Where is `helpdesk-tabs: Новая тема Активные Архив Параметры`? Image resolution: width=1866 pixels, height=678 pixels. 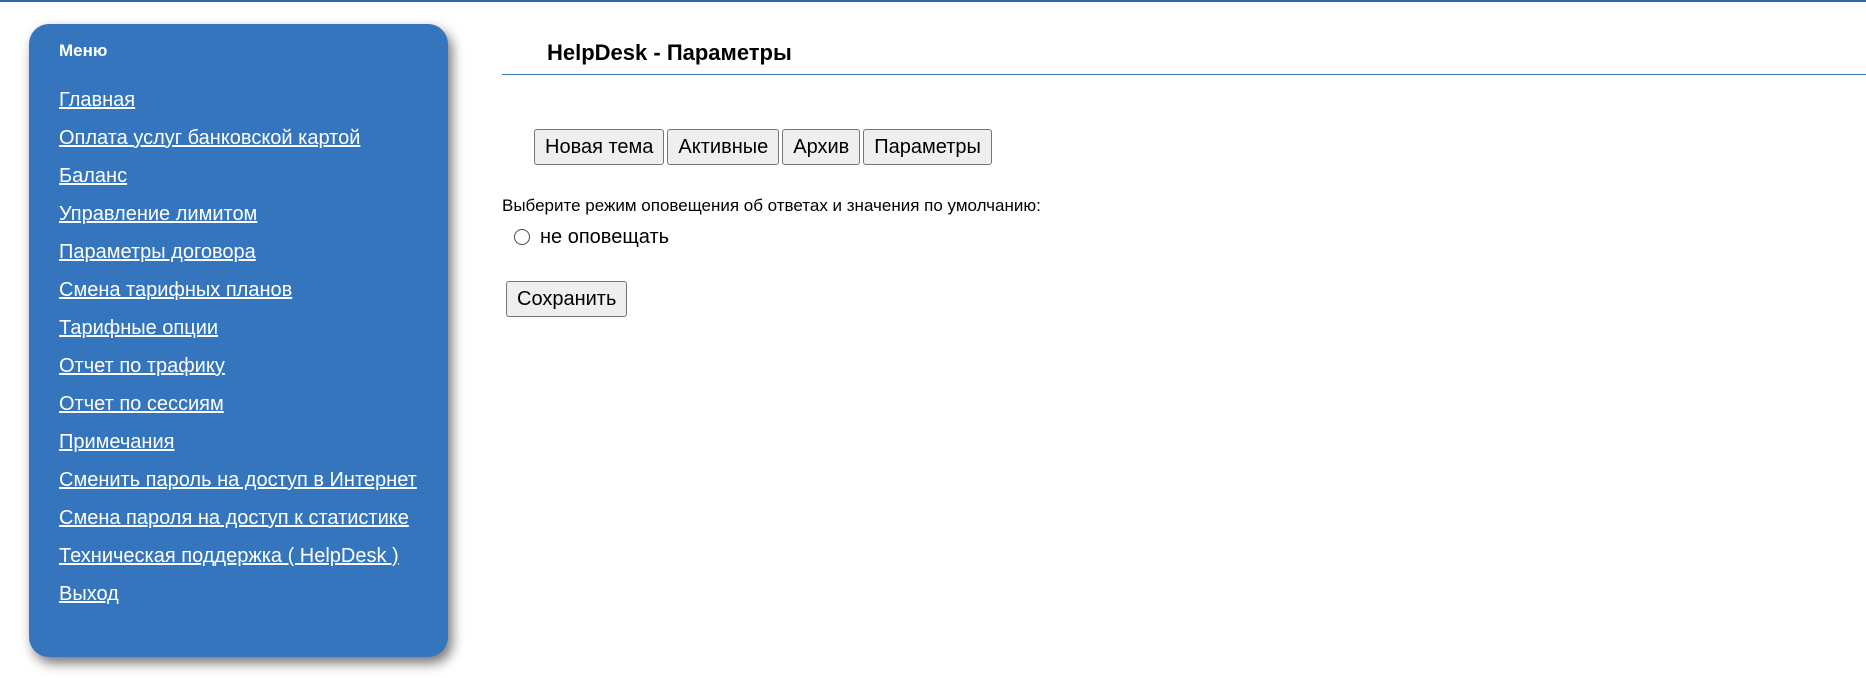 helpdesk-tabs: Новая тема Активные Архив Параметры is located at coordinates (763, 147).